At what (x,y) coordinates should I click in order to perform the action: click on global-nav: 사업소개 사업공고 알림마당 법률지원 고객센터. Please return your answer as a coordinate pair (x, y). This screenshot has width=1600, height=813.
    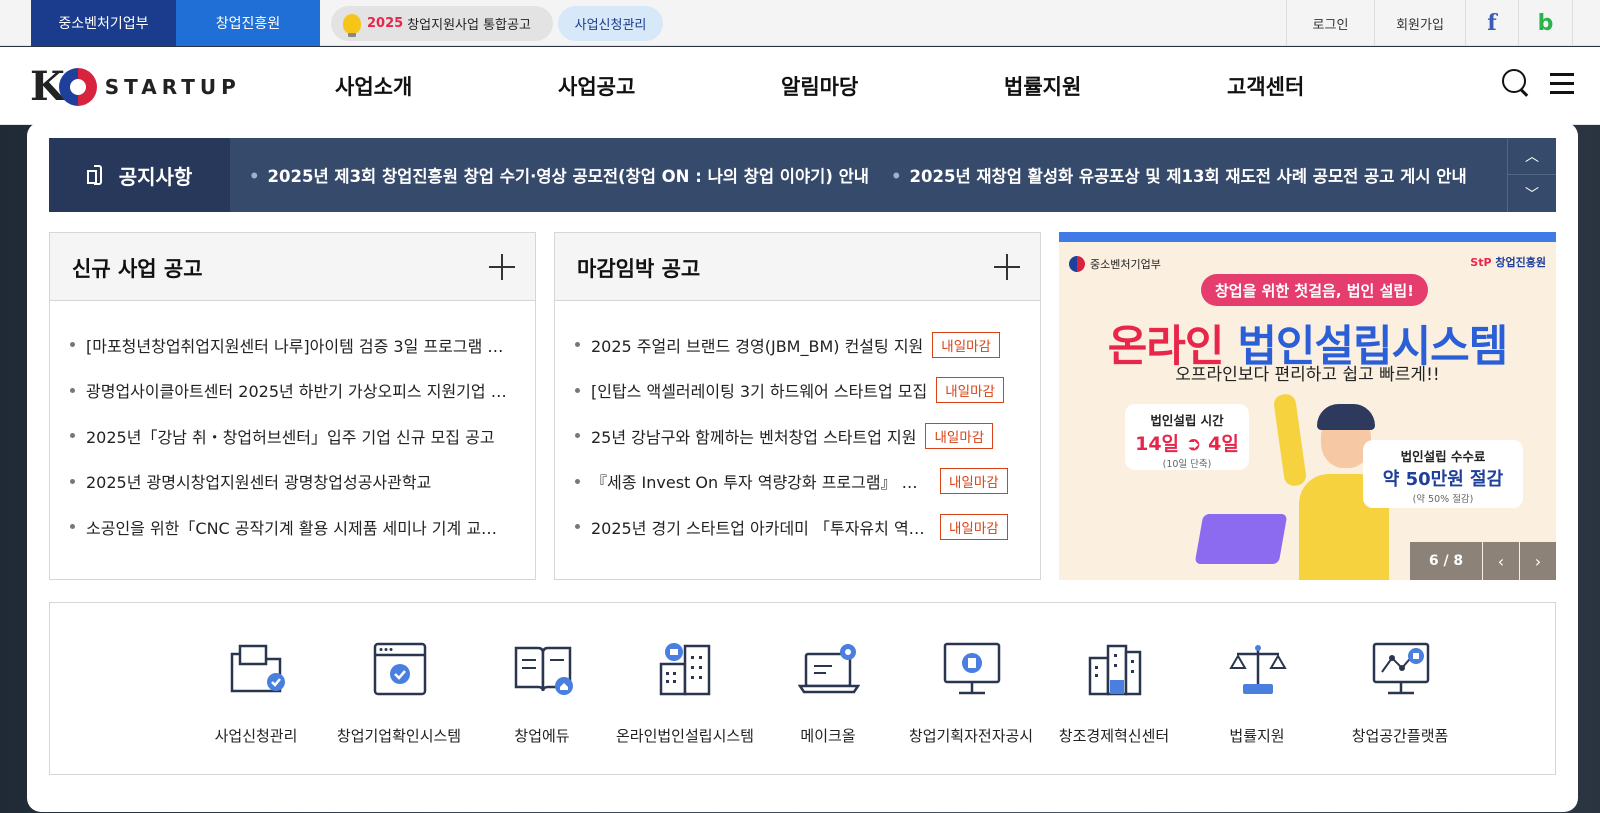
    Looking at the image, I should click on (892, 86).